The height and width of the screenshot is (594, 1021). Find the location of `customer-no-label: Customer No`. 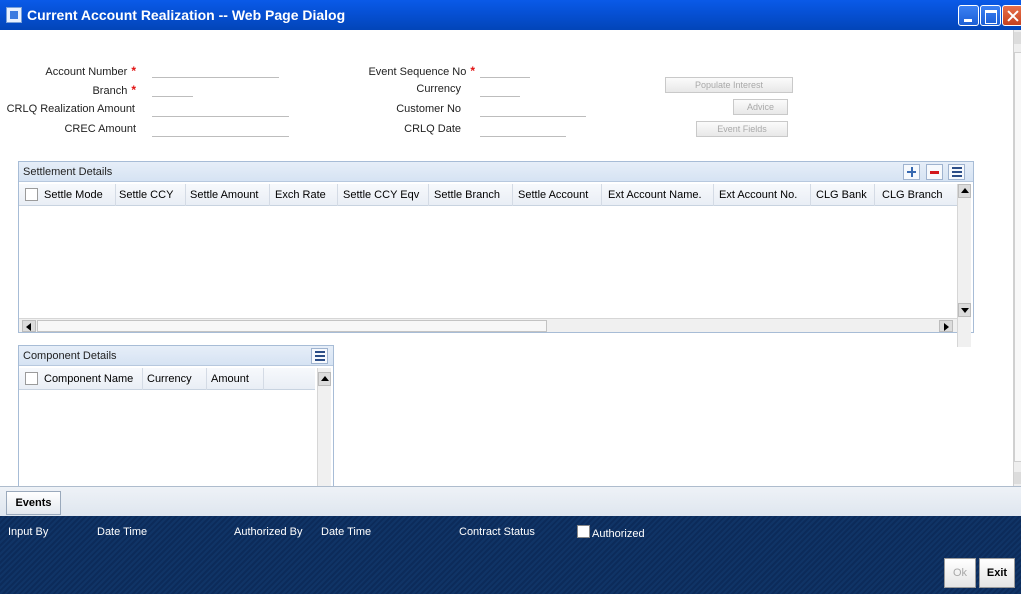

customer-no-label: Customer No is located at coordinates (428, 109).